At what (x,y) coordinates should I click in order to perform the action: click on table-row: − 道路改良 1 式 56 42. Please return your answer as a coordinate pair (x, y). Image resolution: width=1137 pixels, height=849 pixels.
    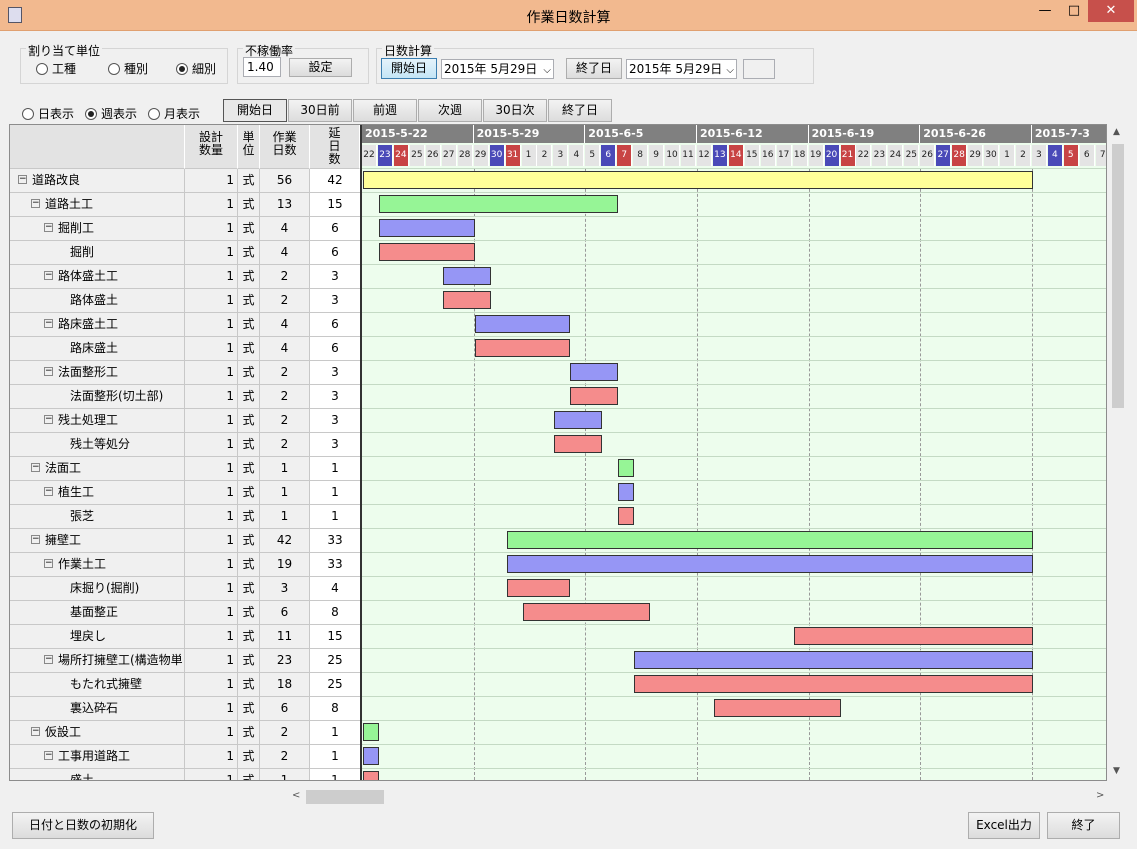
    Looking at the image, I should click on (185, 181).